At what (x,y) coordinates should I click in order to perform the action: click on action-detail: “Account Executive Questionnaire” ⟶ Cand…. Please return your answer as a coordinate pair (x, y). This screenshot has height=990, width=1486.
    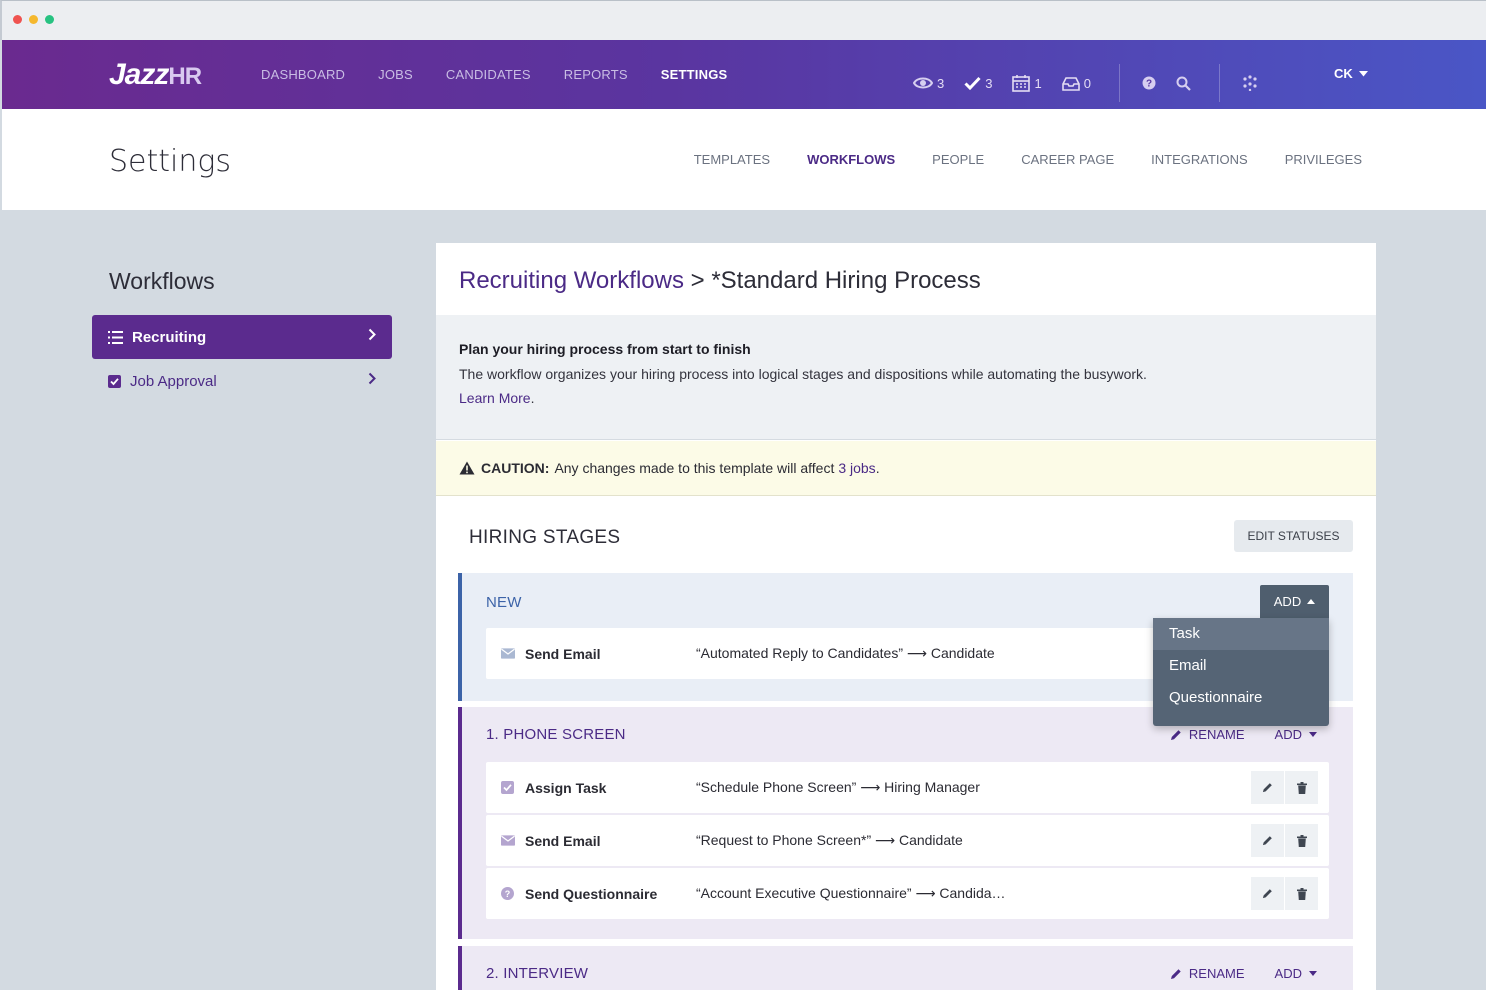
    Looking at the image, I should click on (851, 893).